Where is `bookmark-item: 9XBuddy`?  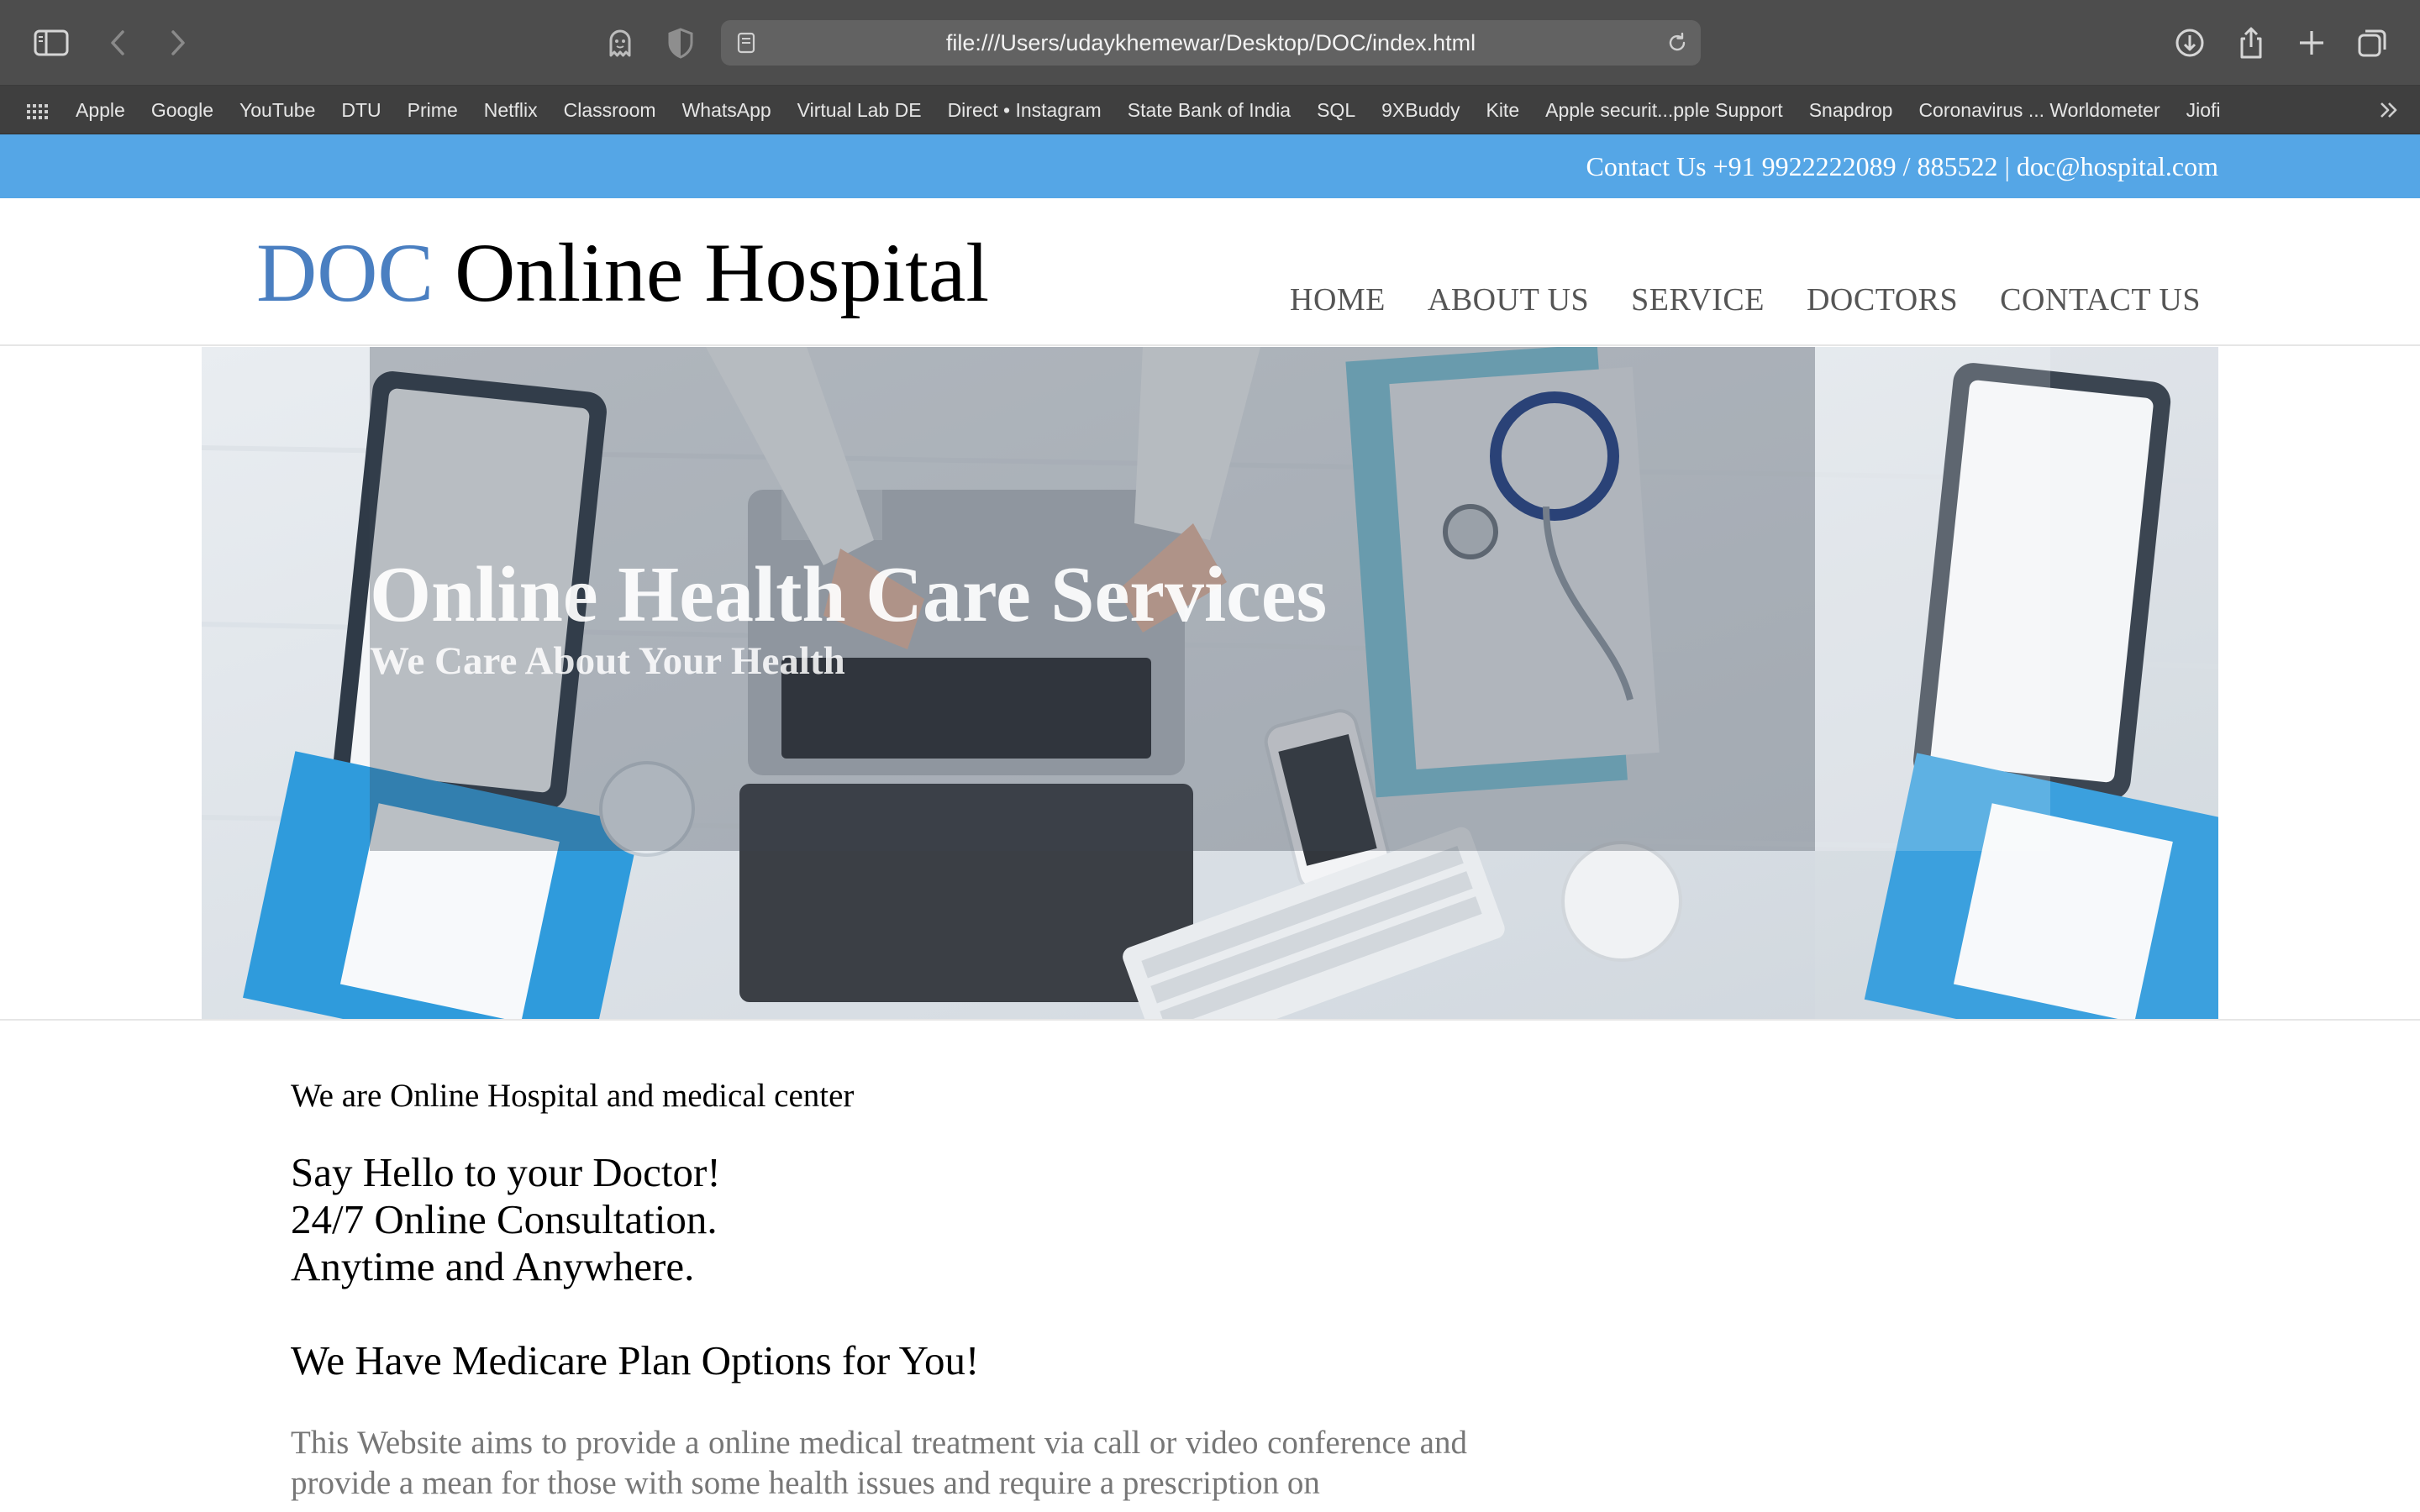 bookmark-item: 9XBuddy is located at coordinates (1420, 110).